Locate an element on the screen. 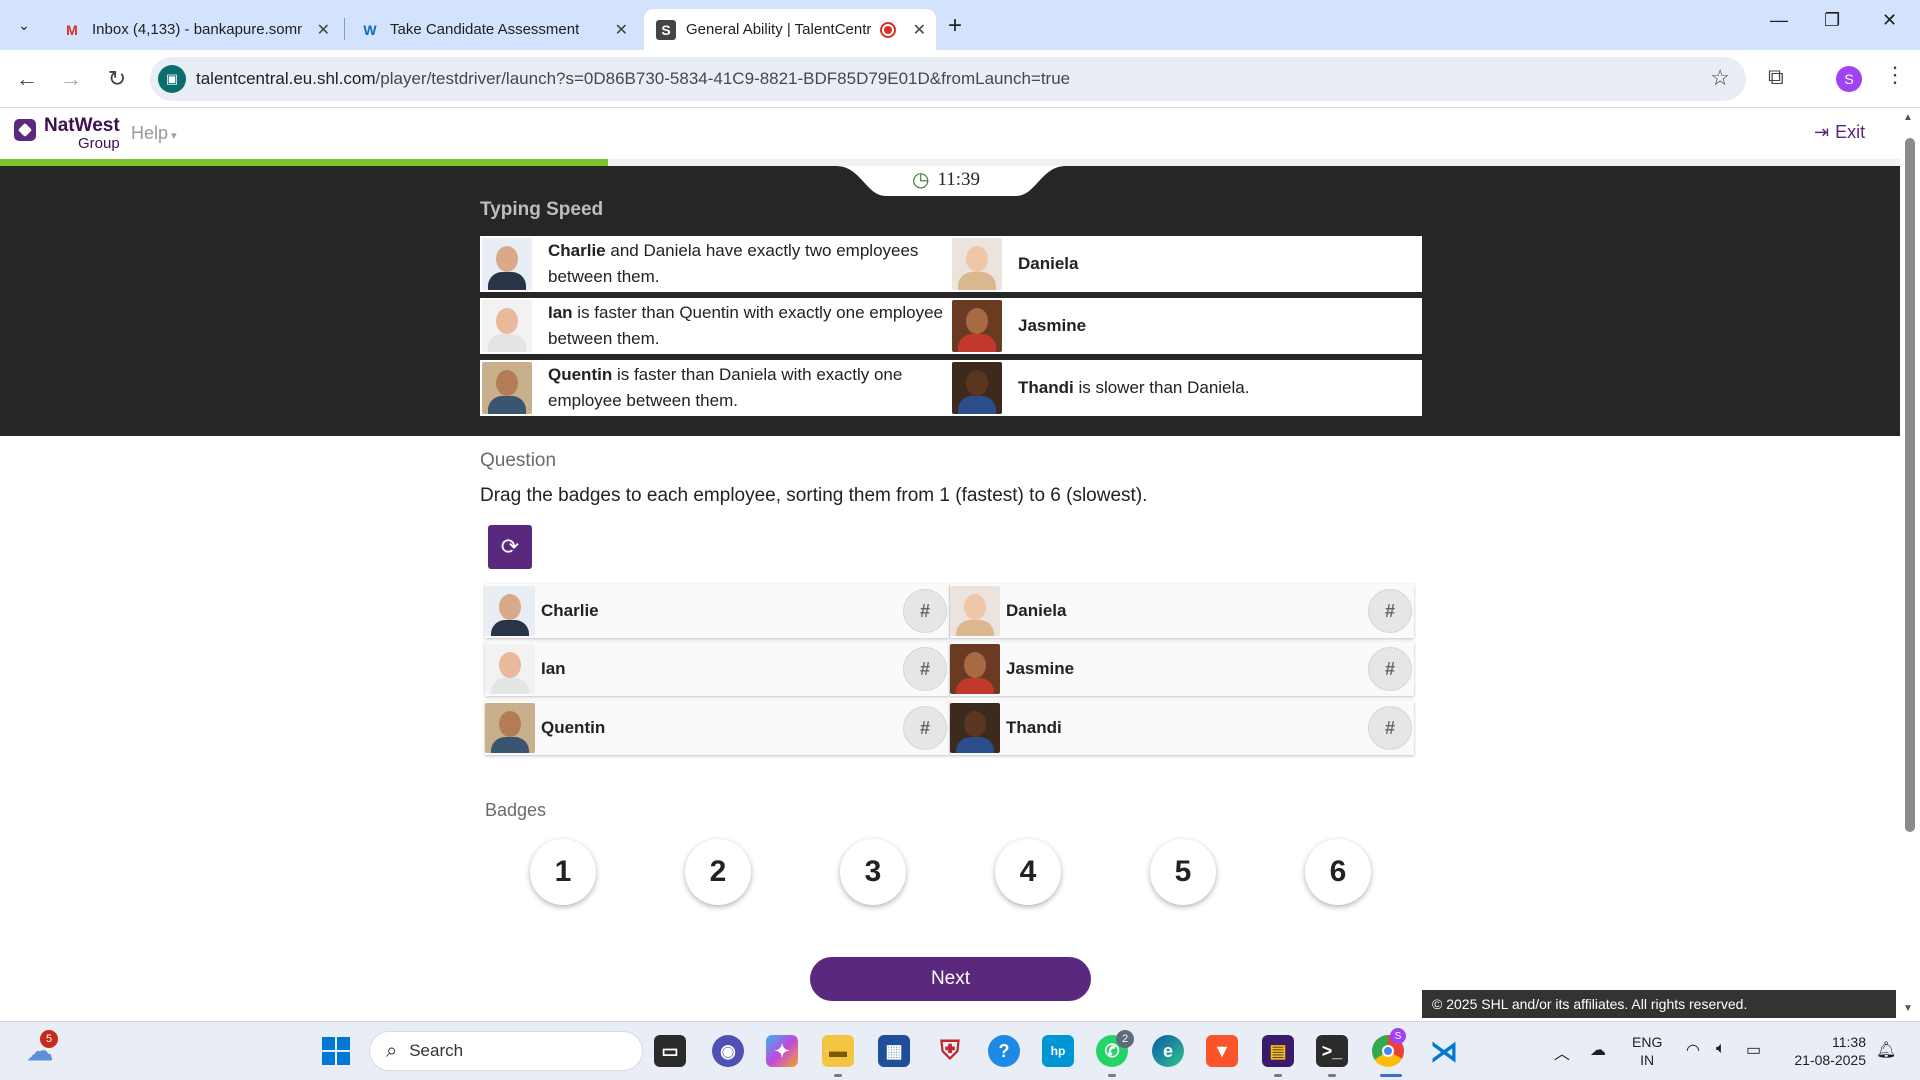 The image size is (1920, 1080). browser-menu-icon: ⋮ is located at coordinates (1895, 75).